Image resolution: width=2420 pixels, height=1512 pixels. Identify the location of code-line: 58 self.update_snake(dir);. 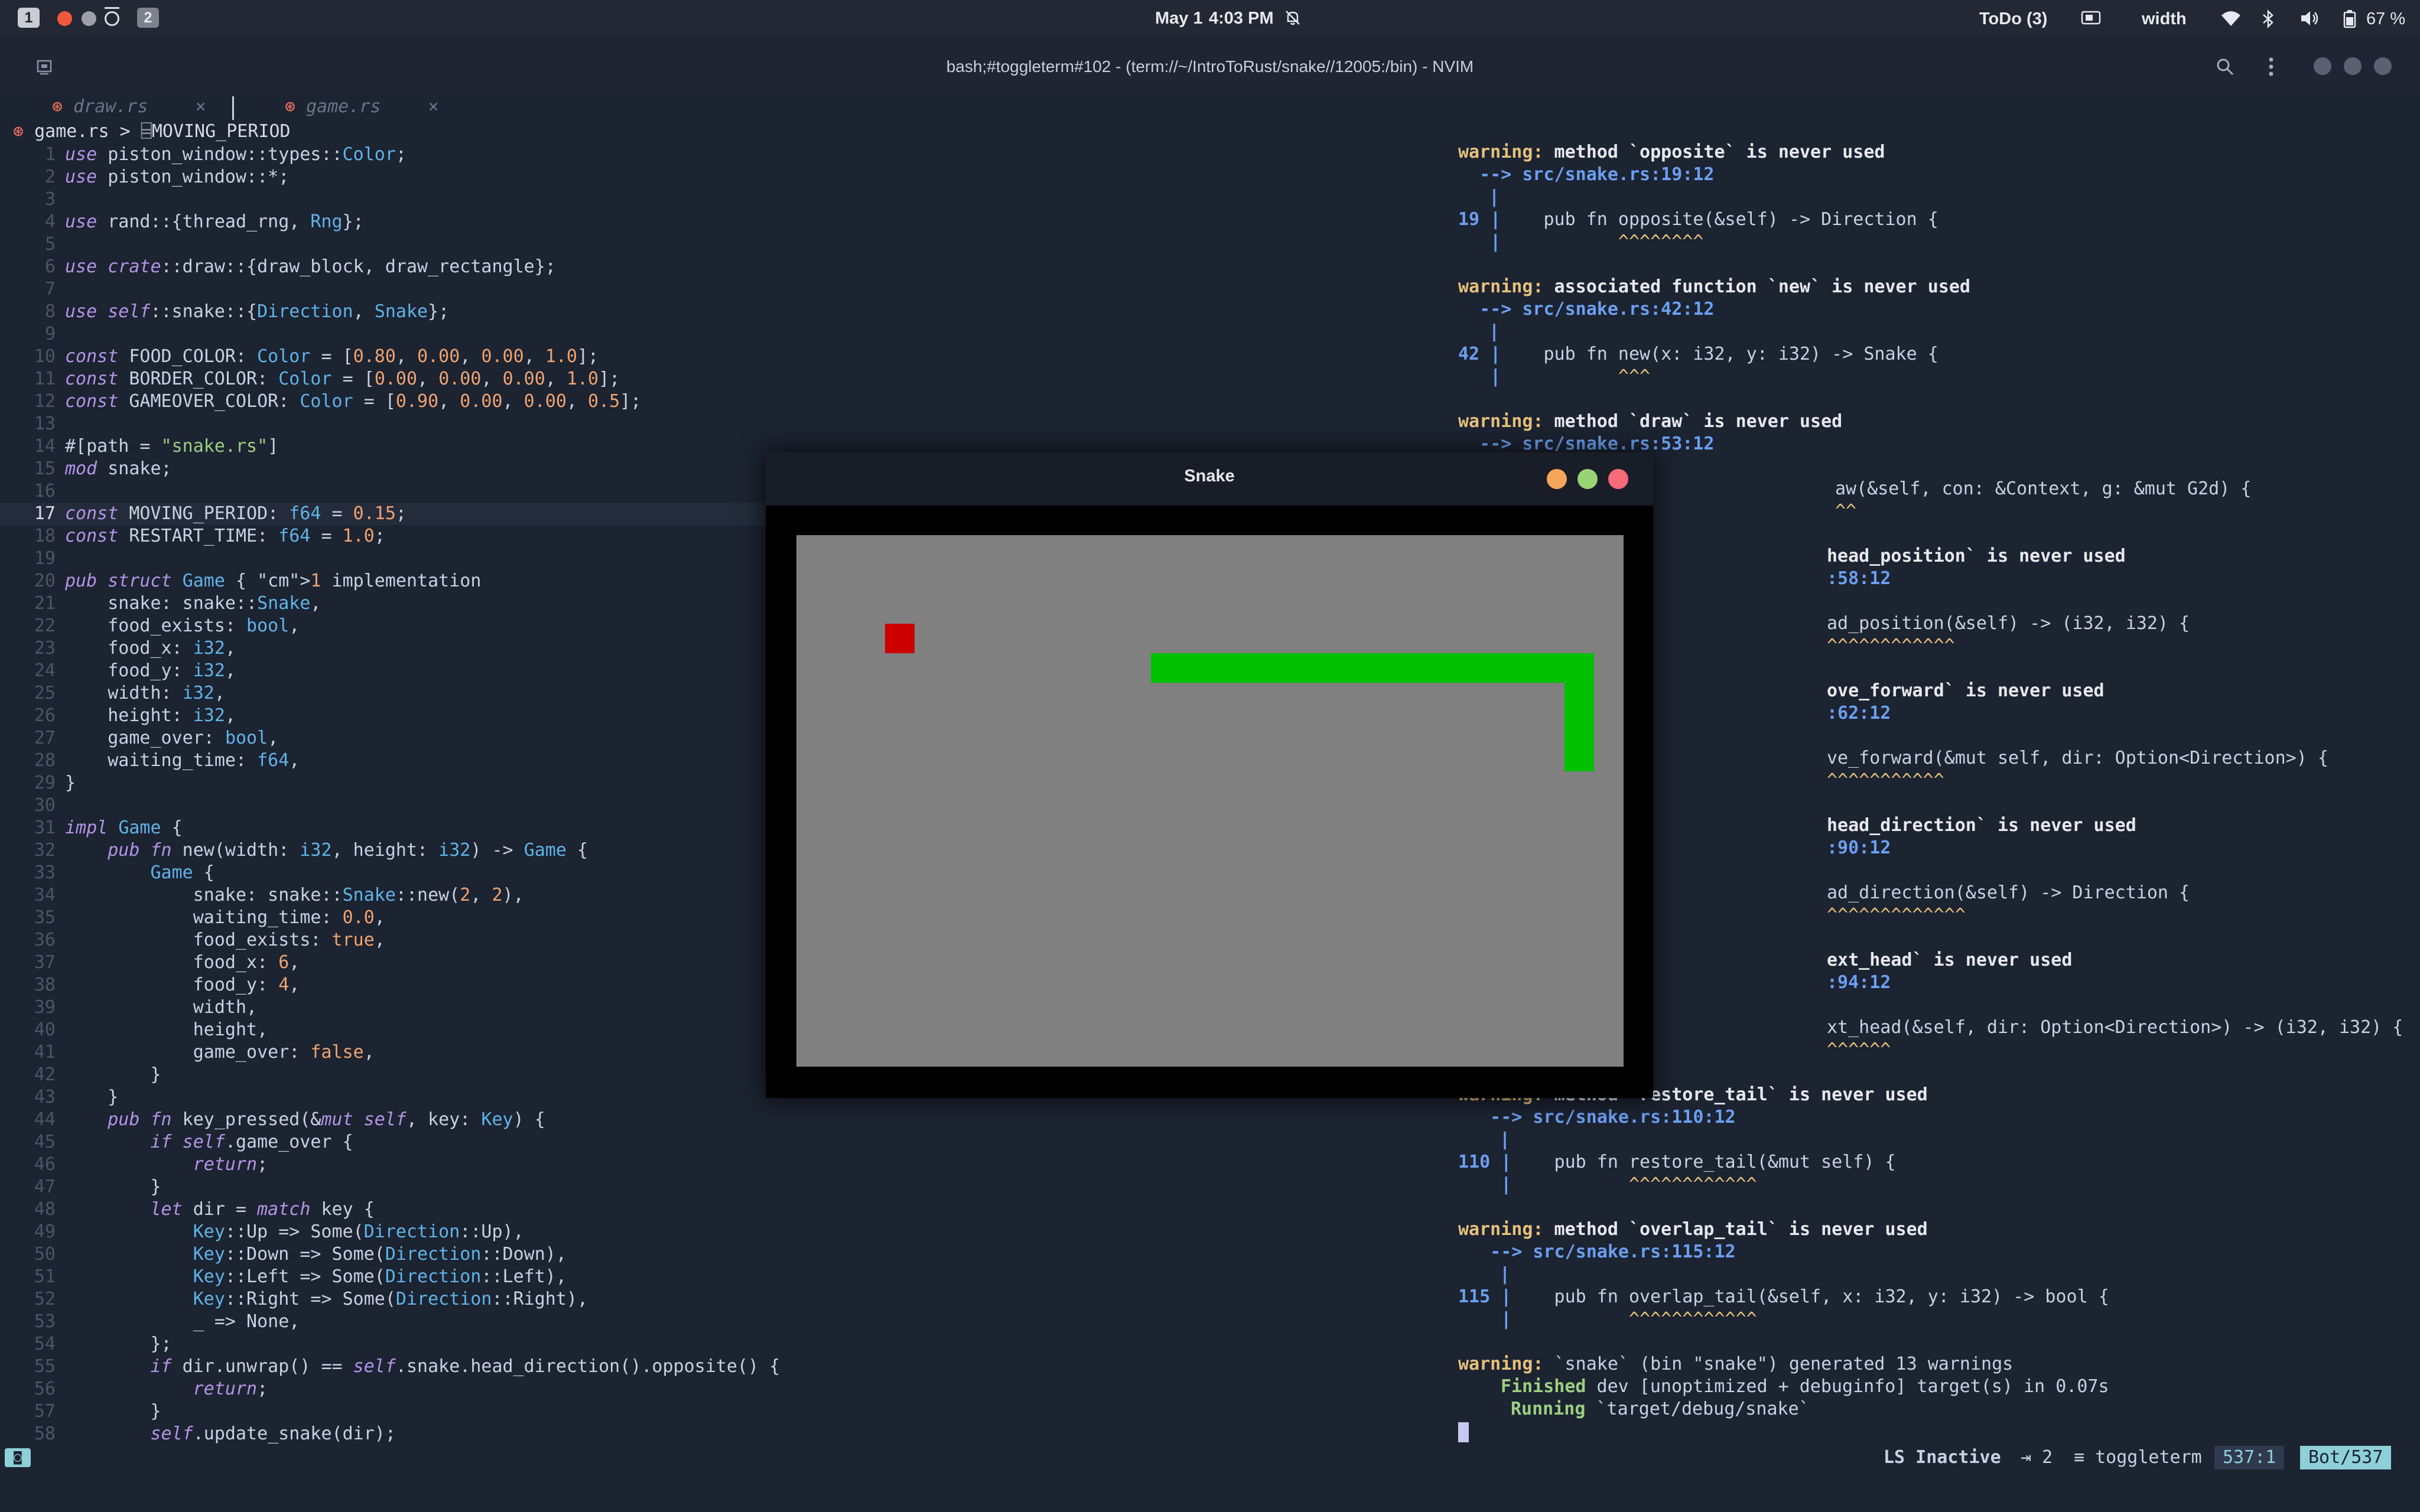
(709, 1434).